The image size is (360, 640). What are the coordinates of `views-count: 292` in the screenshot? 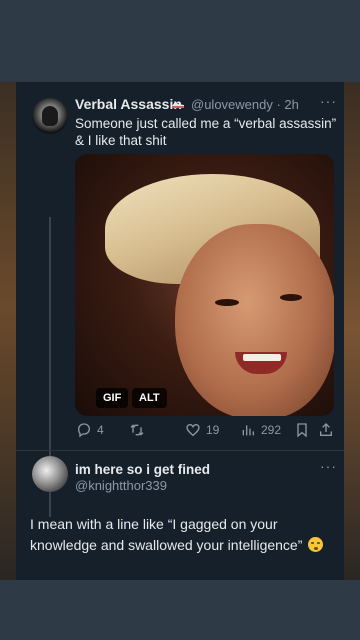 It's located at (271, 430).